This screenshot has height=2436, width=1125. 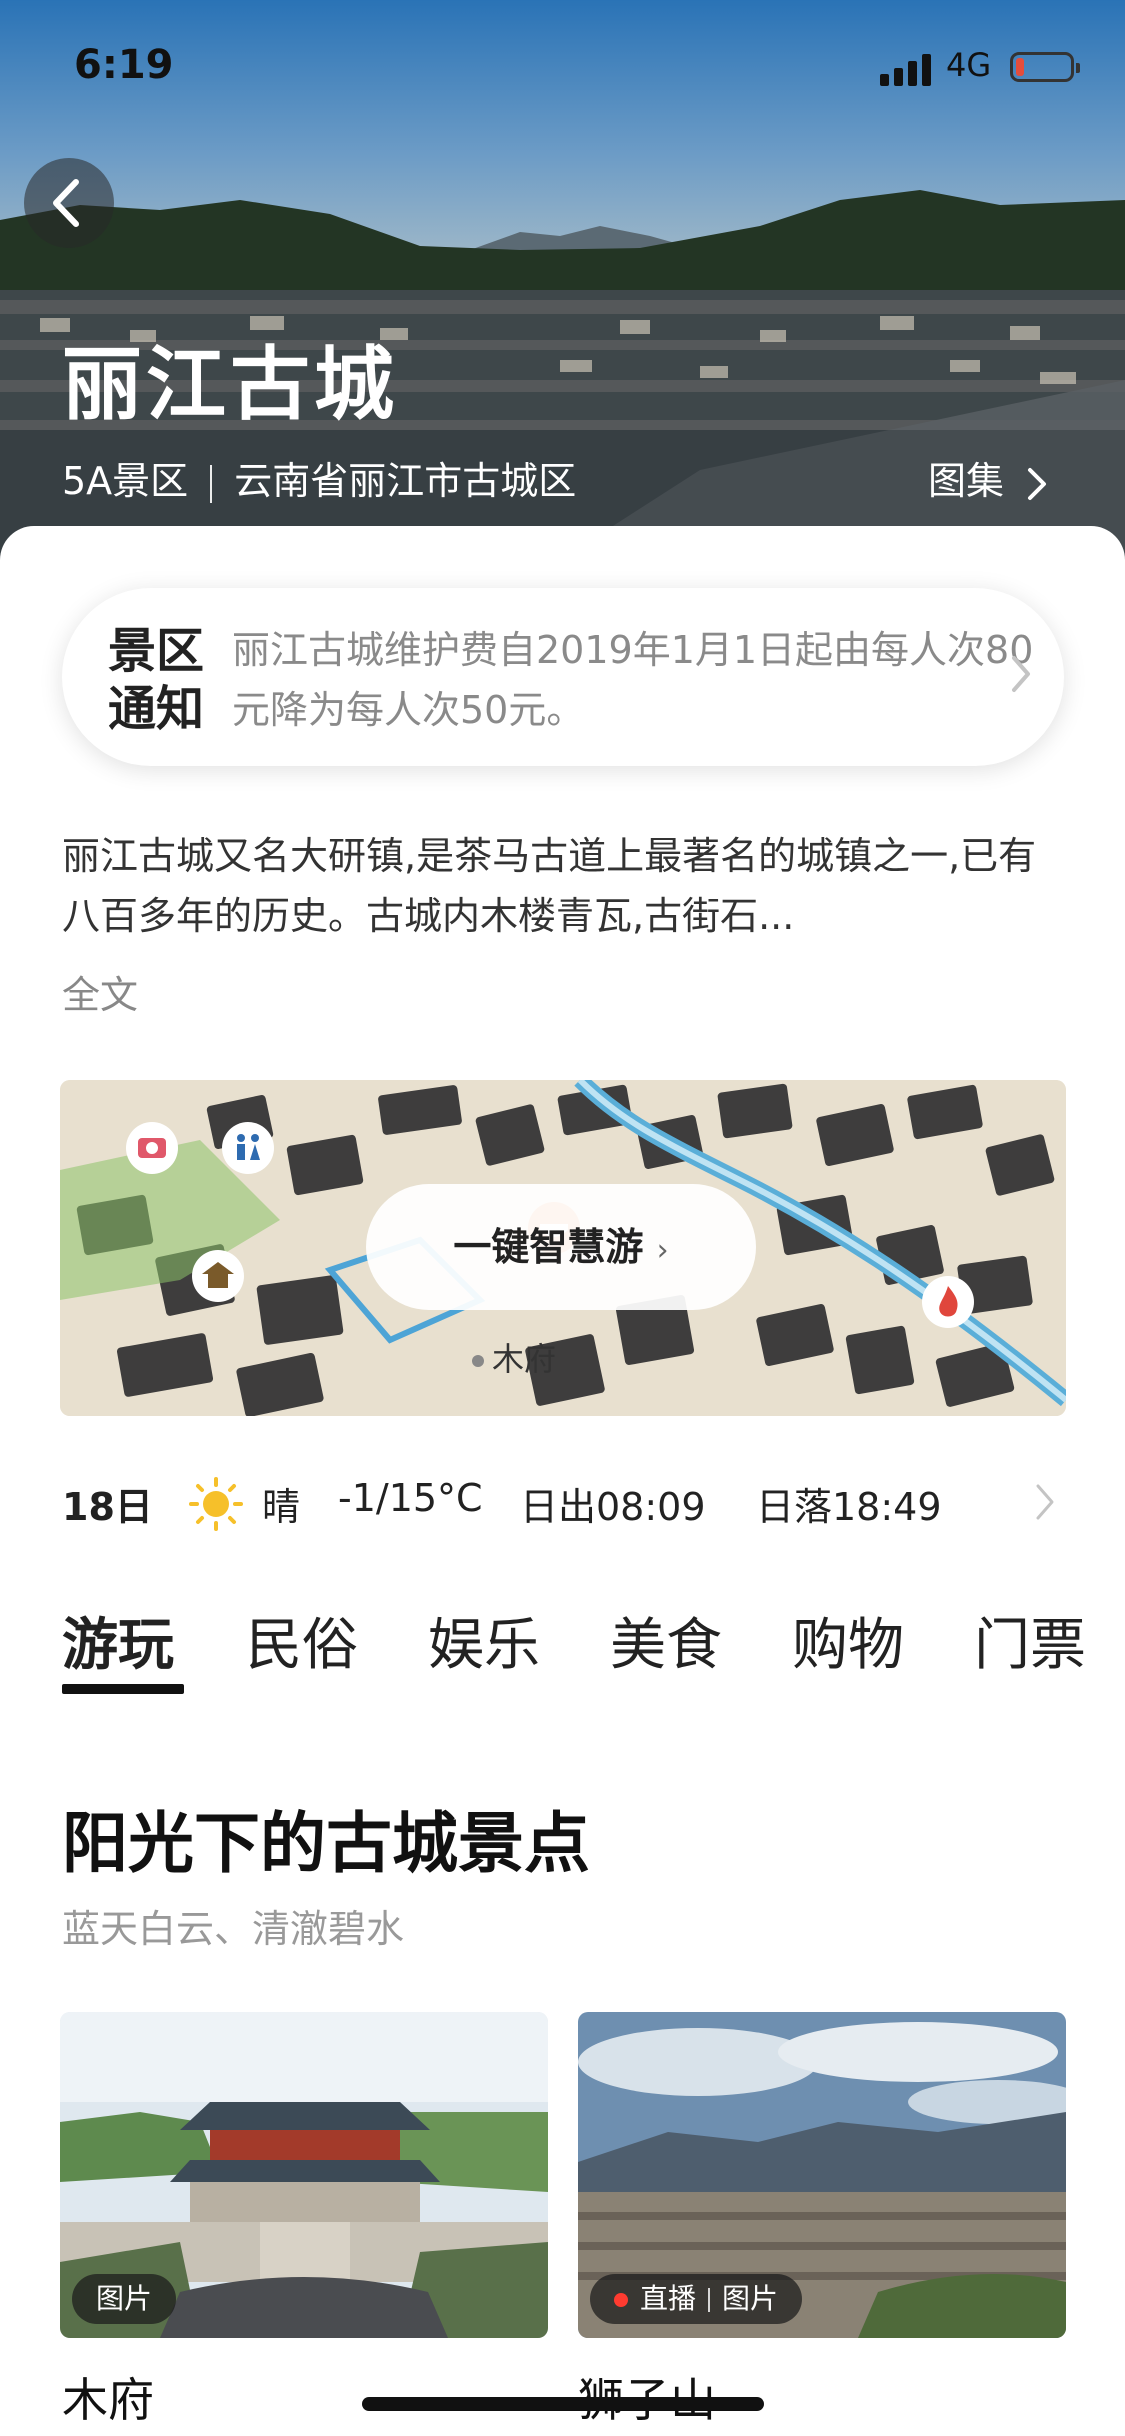 What do you see at coordinates (118, 1640) in the screenshot?
I see `tab-play: 游玩` at bounding box center [118, 1640].